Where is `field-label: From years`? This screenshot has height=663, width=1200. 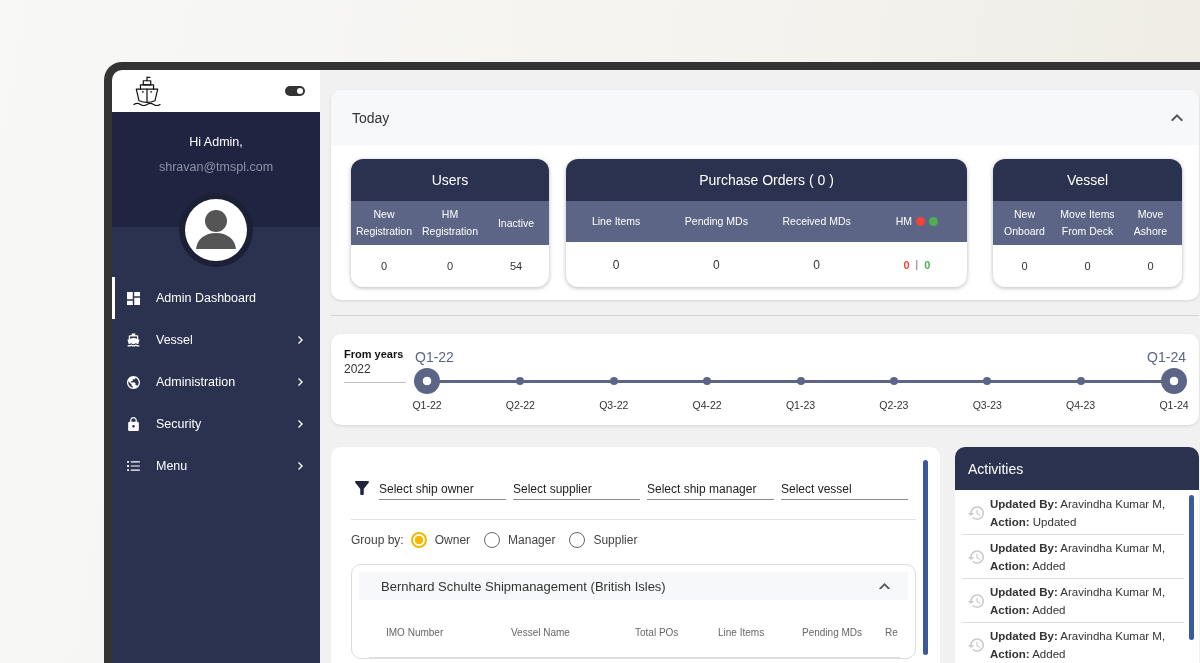
field-label: From years is located at coordinates (374, 354).